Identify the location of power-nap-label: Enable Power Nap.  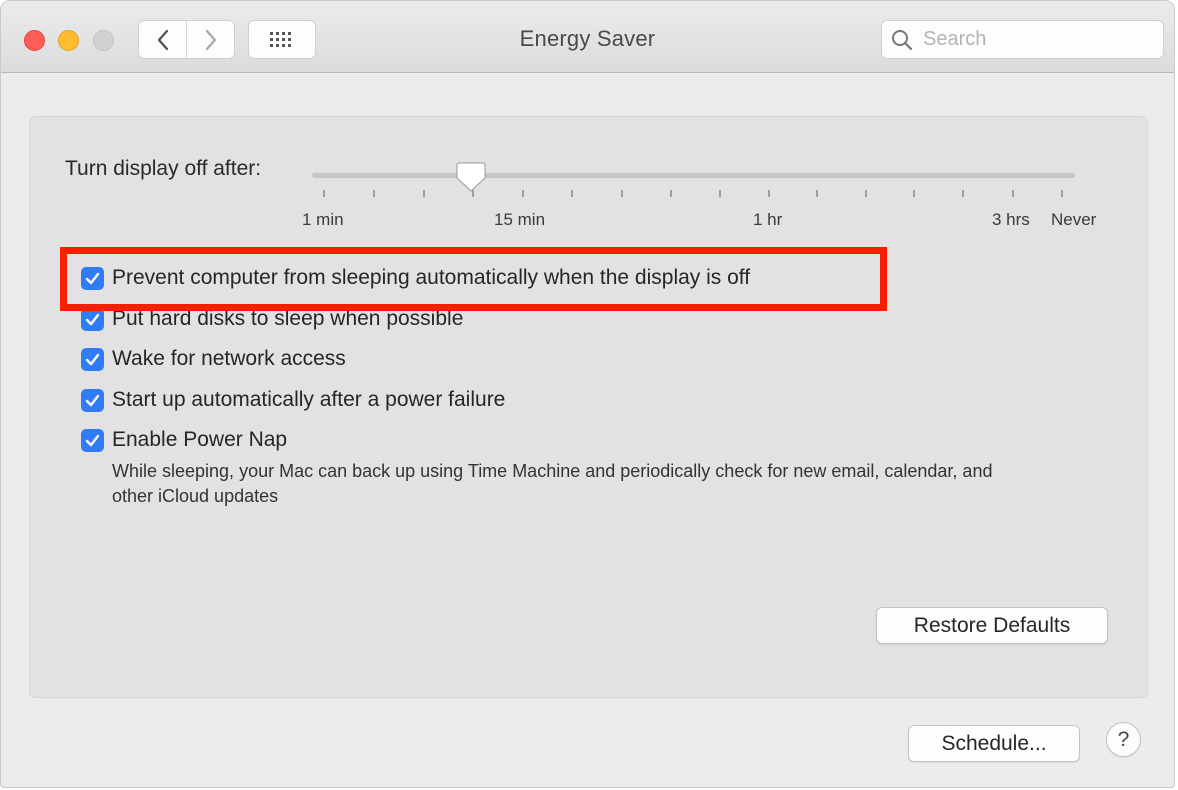
(200, 439).